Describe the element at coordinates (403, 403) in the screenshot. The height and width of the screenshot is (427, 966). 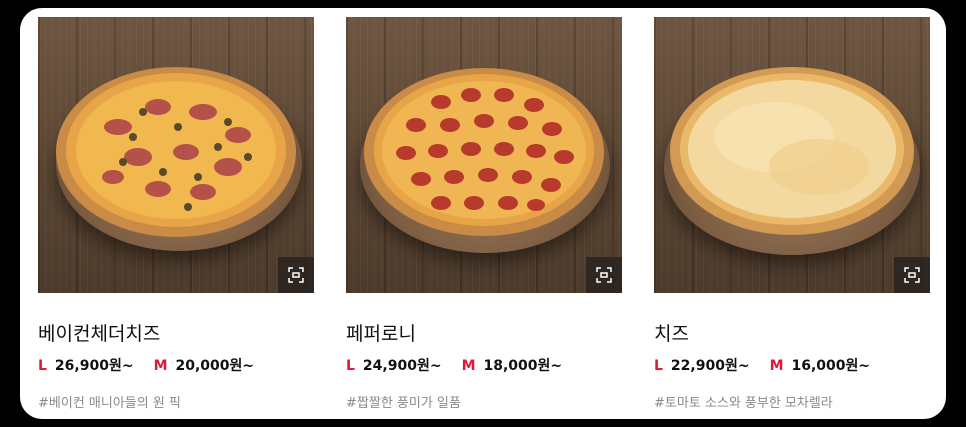
I see `product-tag: #짭짤한 풍미가 일품` at that location.